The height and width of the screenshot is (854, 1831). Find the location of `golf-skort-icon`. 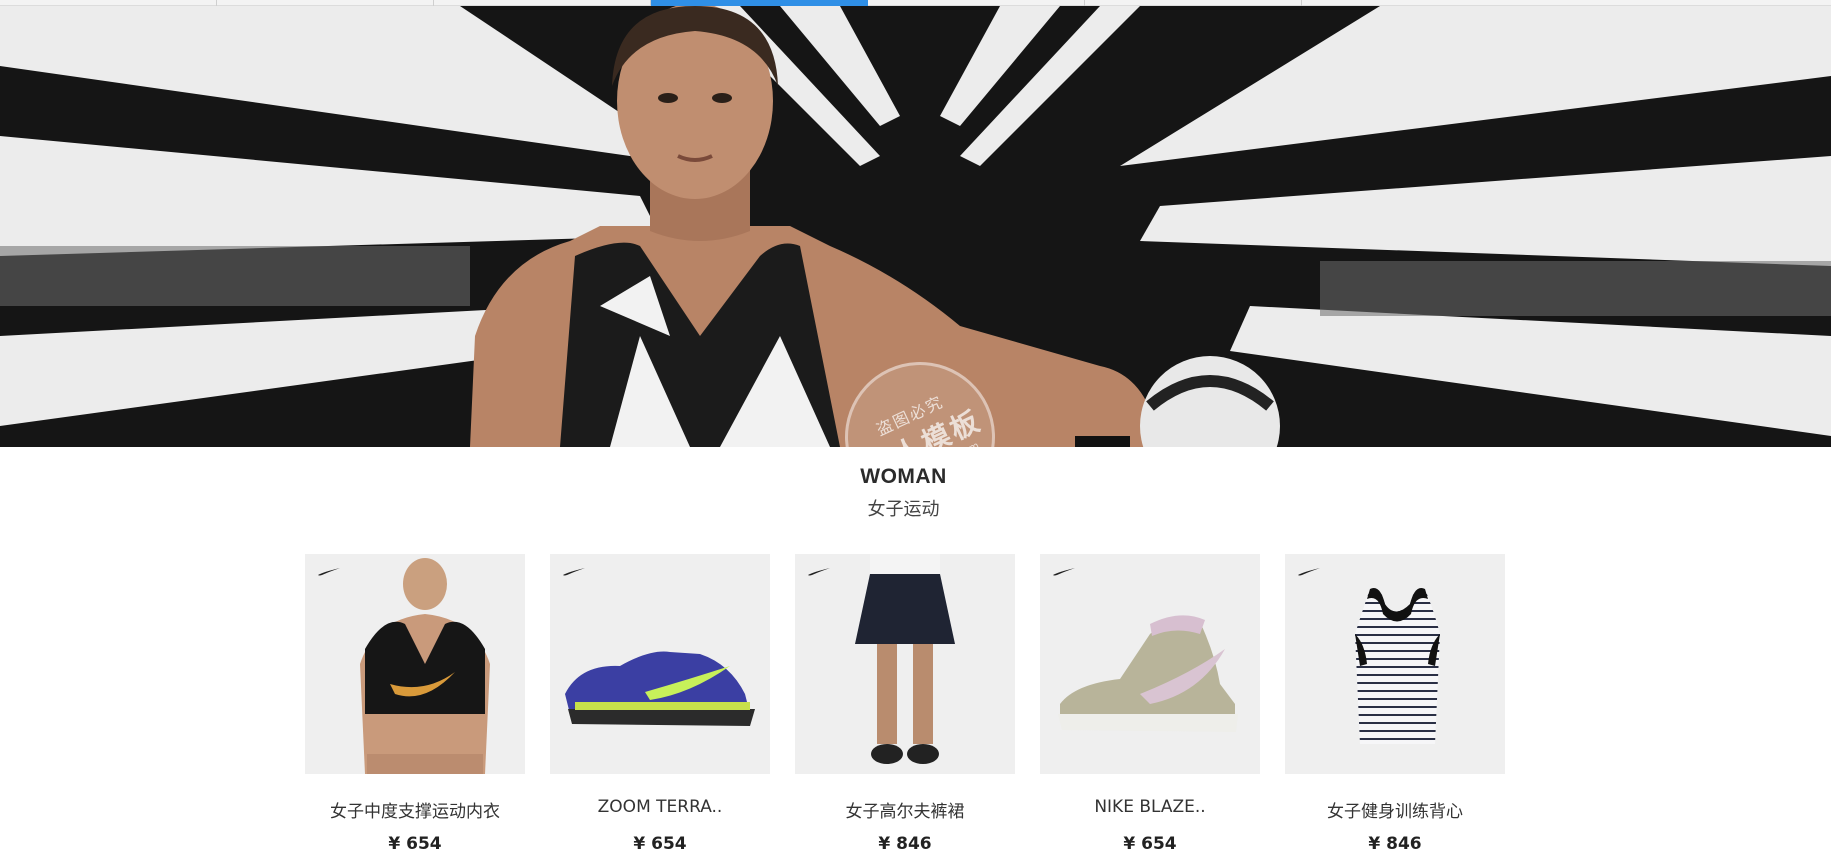

golf-skort-icon is located at coordinates (905, 659).